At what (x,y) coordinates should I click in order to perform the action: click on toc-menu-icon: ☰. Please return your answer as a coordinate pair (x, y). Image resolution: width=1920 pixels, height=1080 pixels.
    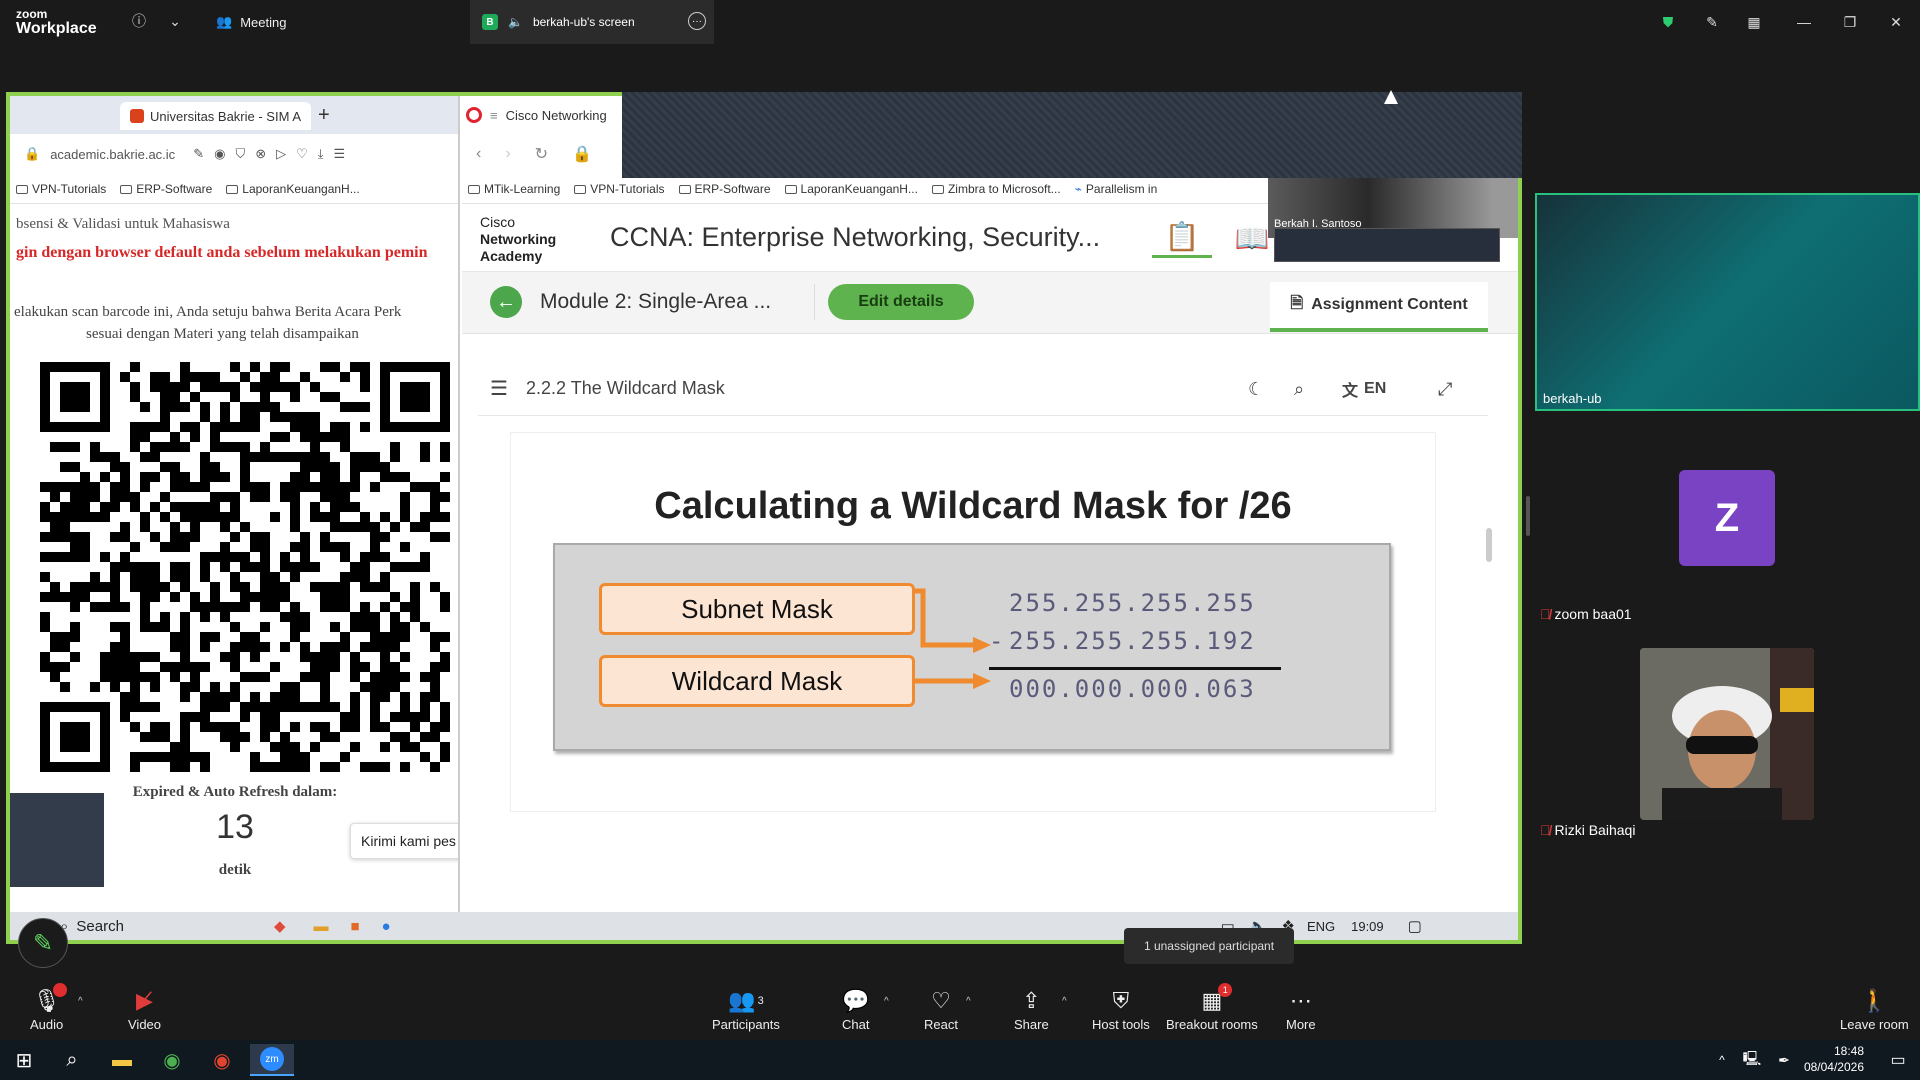
    Looking at the image, I should click on (499, 388).